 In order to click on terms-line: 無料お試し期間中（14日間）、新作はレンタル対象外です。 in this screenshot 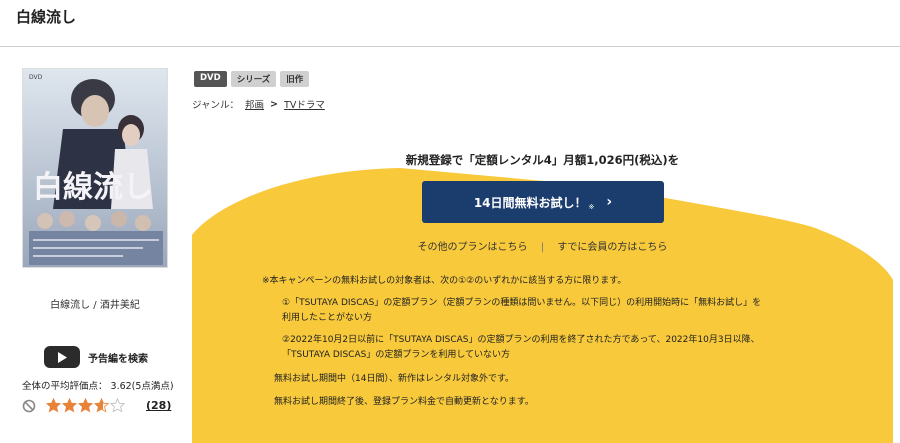, I will do `click(394, 379)`.